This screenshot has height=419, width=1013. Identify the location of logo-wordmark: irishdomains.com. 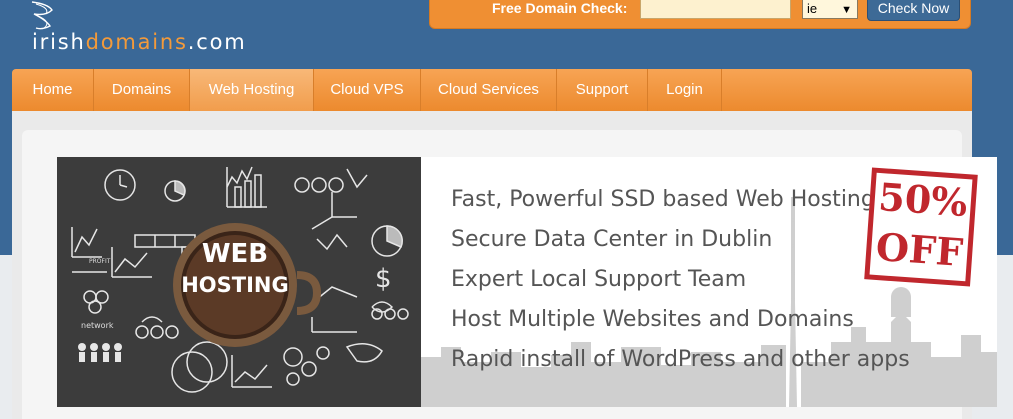
(139, 42).